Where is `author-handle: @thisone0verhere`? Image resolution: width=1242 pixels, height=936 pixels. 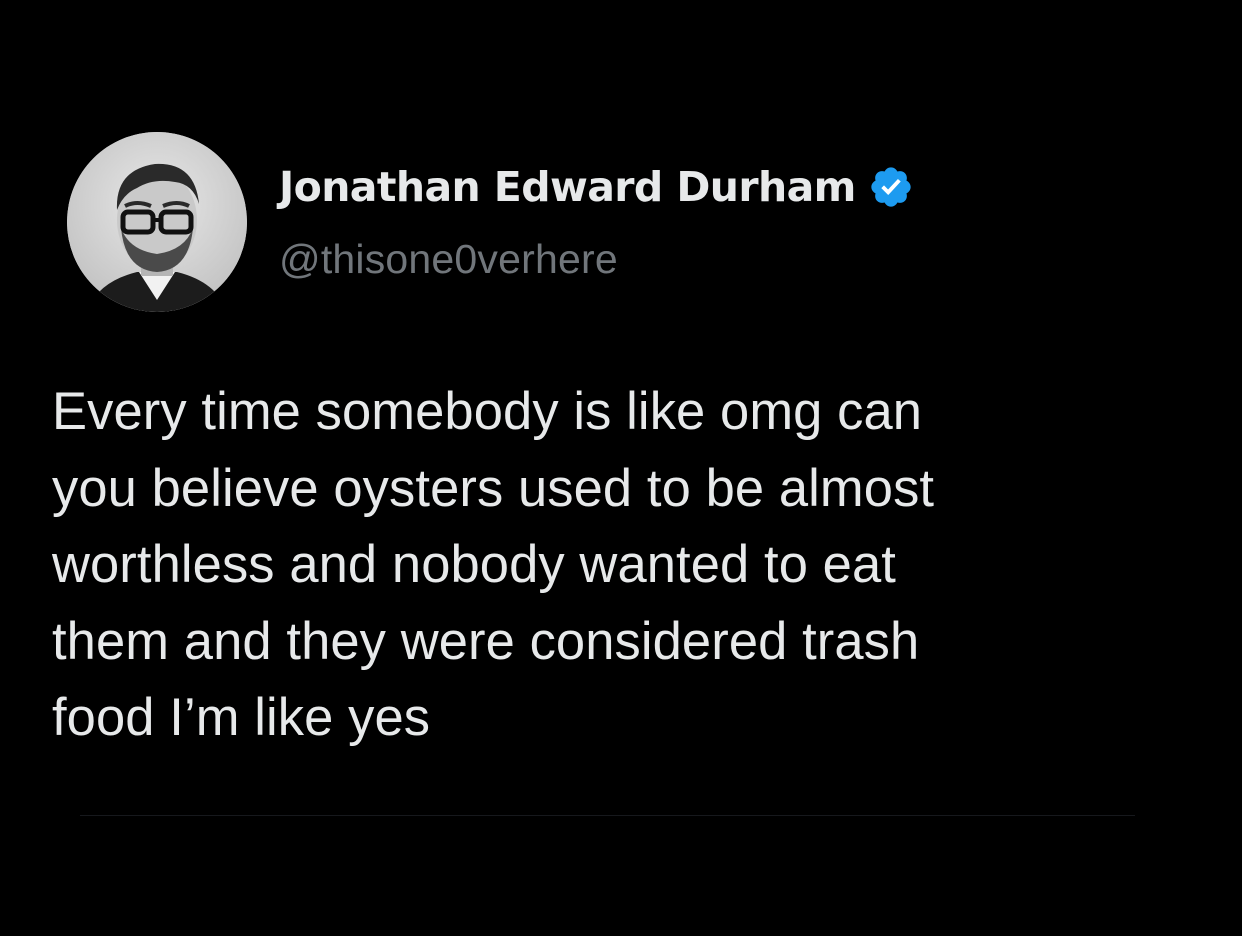
author-handle: @thisone0verhere is located at coordinates (448, 259).